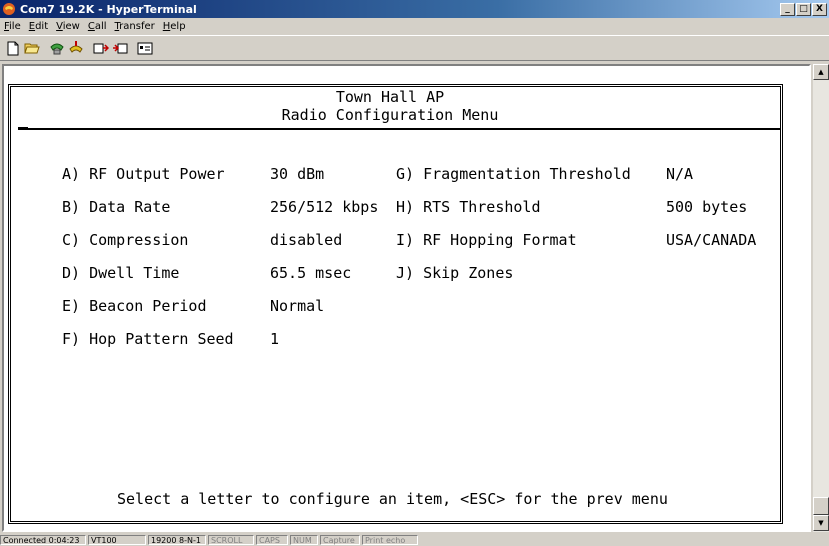 Image resolution: width=829 pixels, height=546 pixels. What do you see at coordinates (117, 540) in the screenshot?
I see `status-emulation: VT100` at bounding box center [117, 540].